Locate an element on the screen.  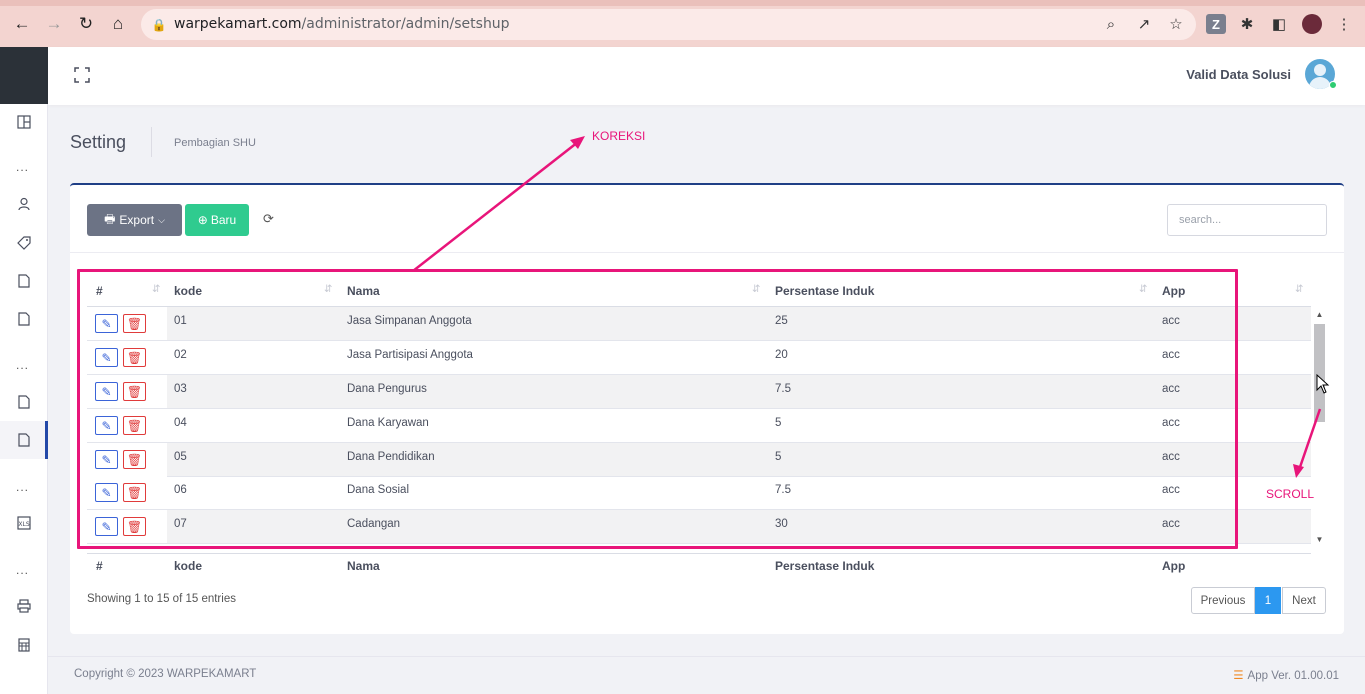
column-header-app: App is located at coordinates (1173, 291).